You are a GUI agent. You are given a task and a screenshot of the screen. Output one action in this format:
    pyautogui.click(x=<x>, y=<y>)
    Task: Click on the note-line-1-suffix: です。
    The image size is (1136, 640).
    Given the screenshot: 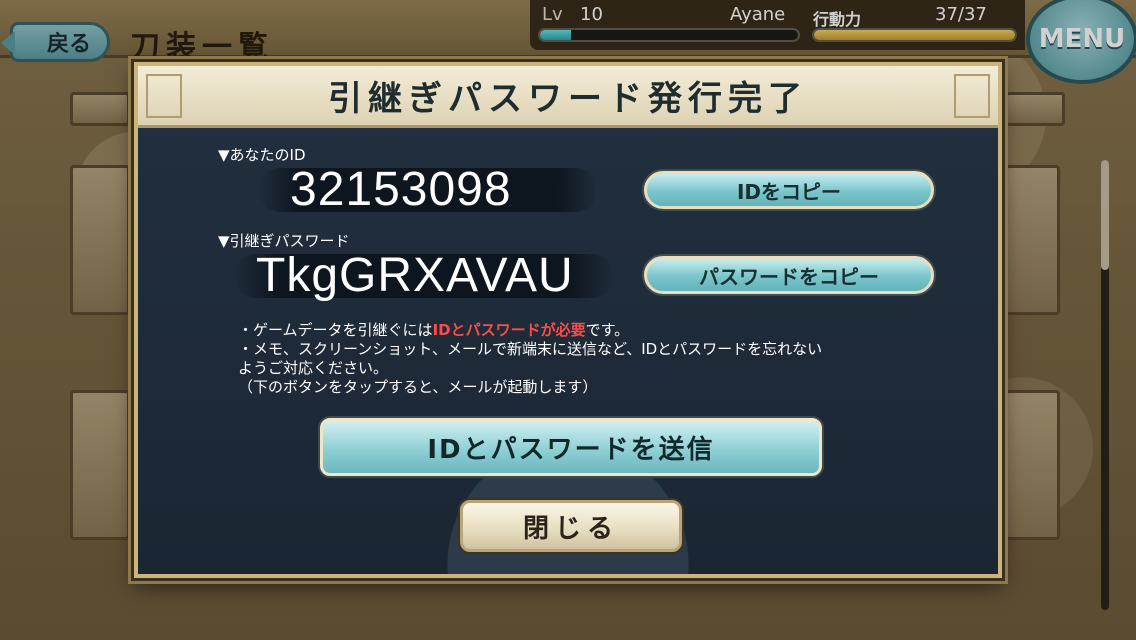 What is the action you would take?
    pyautogui.click(x=607, y=330)
    